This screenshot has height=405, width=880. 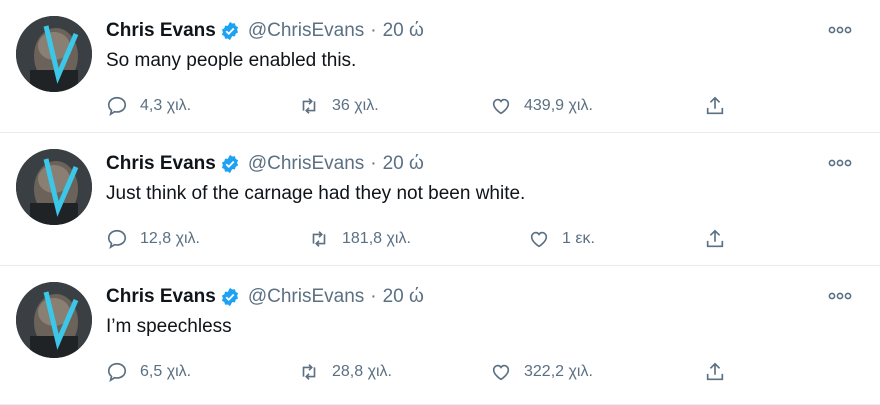 I want to click on like-button: 322,2 χιλ., so click(x=541, y=372).